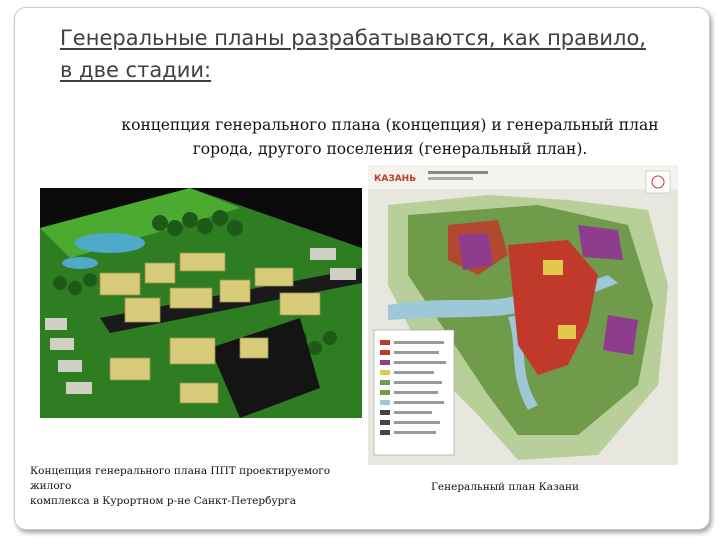  What do you see at coordinates (505, 487) in the screenshot?
I see `right-image-caption: Генеральный план Казани` at bounding box center [505, 487].